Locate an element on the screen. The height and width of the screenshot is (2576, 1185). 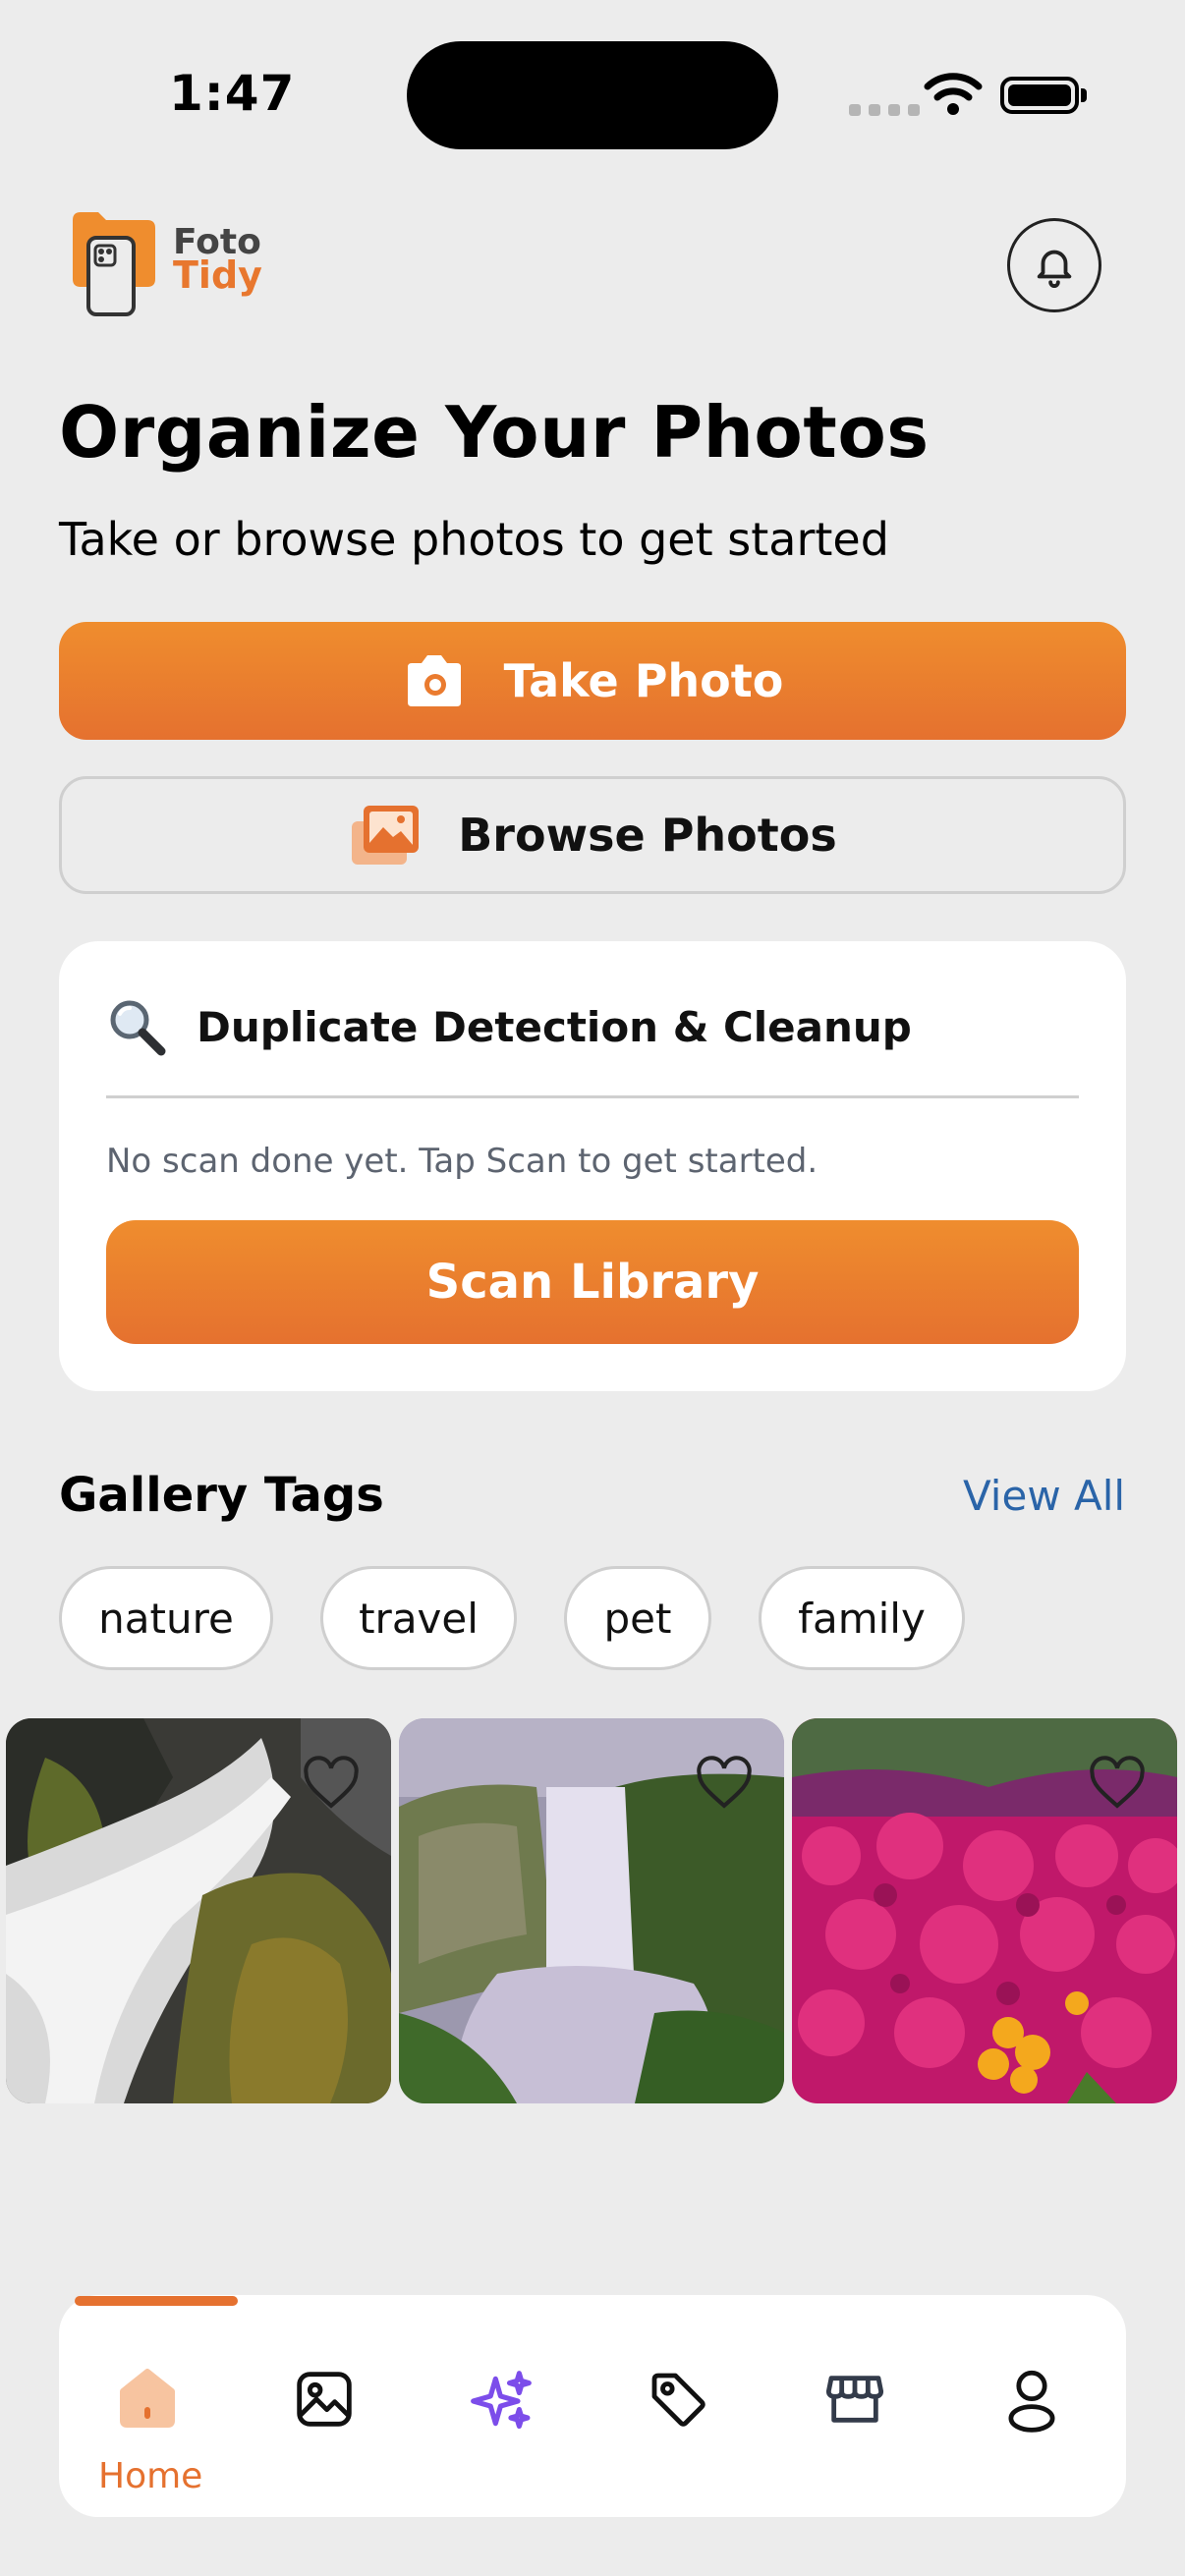
nav-item-home is located at coordinates (147, 2387).